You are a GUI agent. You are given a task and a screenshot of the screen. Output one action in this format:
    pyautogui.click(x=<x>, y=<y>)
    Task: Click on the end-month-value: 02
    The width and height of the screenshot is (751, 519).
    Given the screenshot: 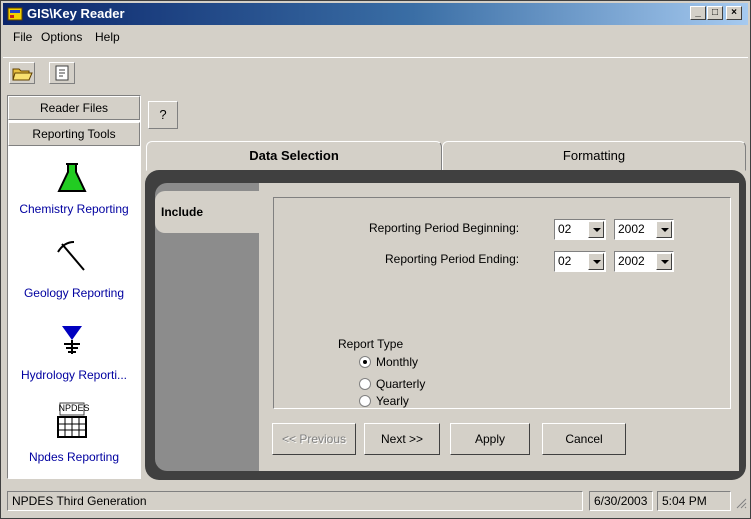 What is the action you would take?
    pyautogui.click(x=565, y=261)
    